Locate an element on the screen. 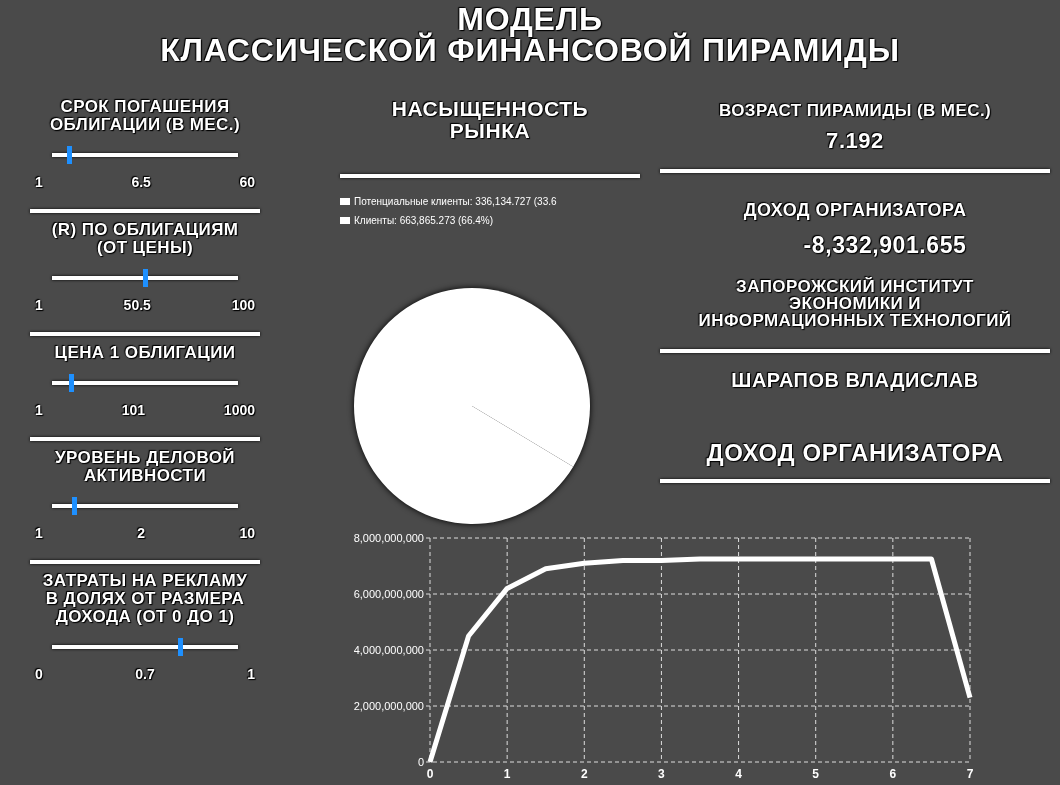  slider-label: (R) ПО ОБЛИГАЦИЯМ (ОТ ЦЕНЫ) is located at coordinates (145, 239).